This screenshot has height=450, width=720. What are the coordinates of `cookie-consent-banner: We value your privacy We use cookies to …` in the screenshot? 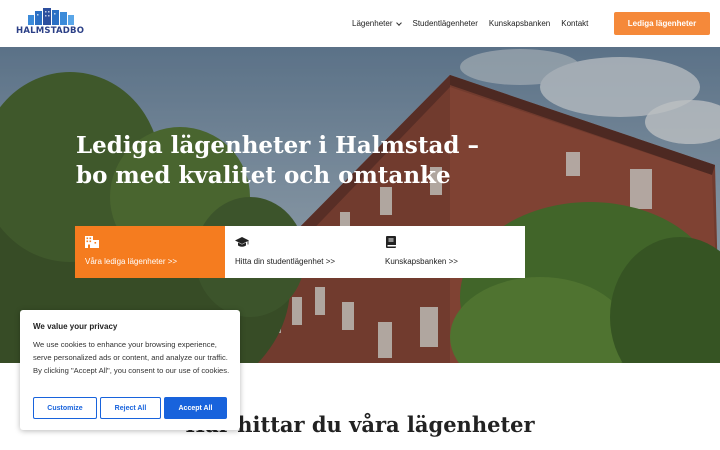 It's located at (130, 370).